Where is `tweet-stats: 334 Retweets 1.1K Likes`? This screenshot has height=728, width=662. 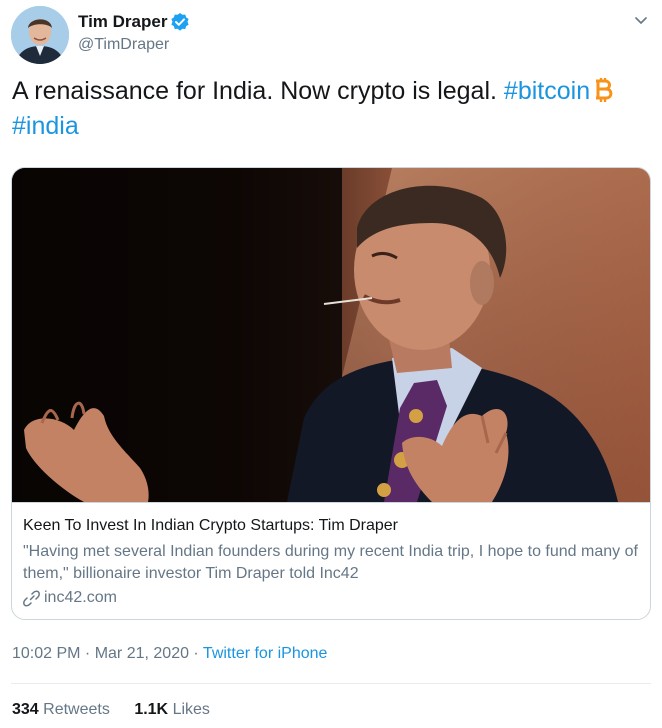
tweet-stats: 334 Retweets 1.1K Likes is located at coordinates (111, 710).